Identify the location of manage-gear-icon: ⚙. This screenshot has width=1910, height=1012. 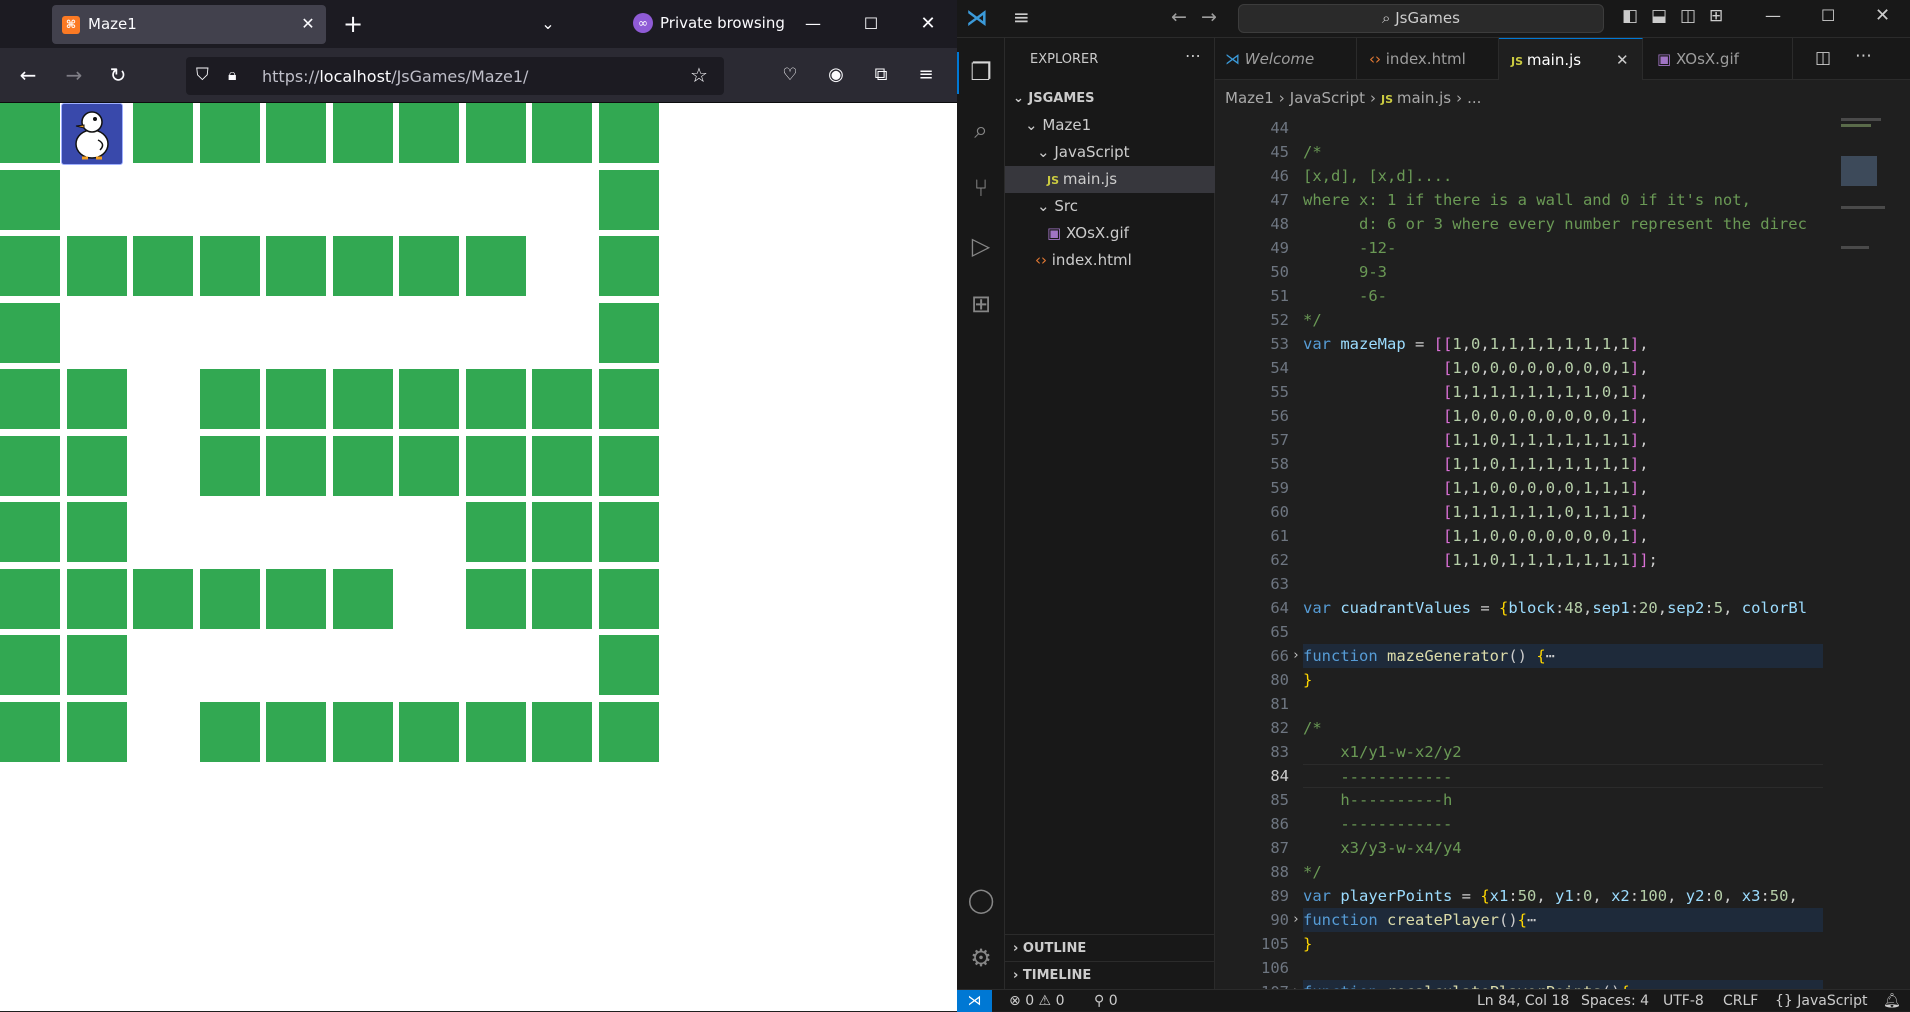
(981, 958).